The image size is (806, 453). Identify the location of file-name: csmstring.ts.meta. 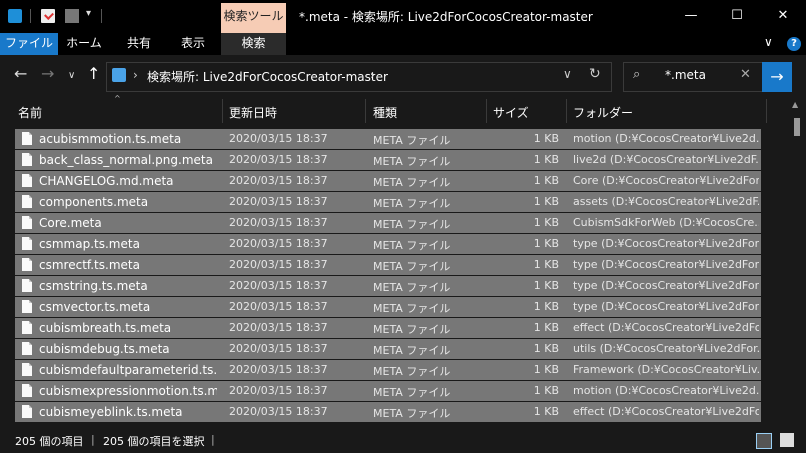
(128, 286).